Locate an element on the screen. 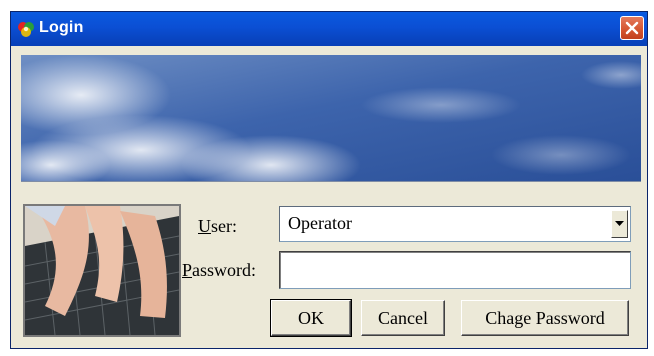  user-dropdown-button is located at coordinates (619, 224).